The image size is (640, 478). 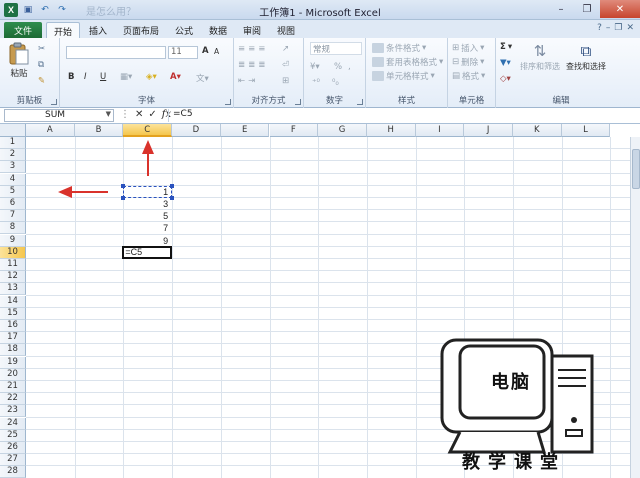 What do you see at coordinates (360, 102) in the screenshot?
I see `number-launcher-icon` at bounding box center [360, 102].